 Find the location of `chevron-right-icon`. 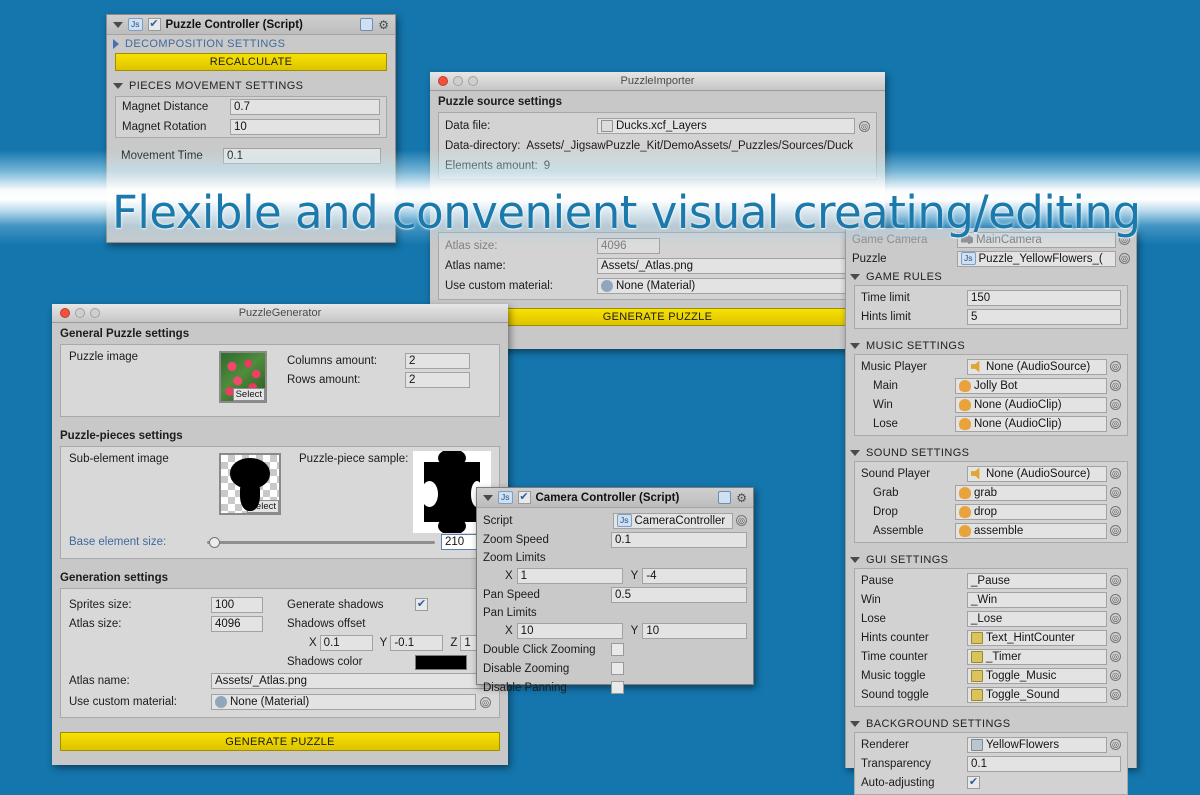

chevron-right-icon is located at coordinates (116, 44).